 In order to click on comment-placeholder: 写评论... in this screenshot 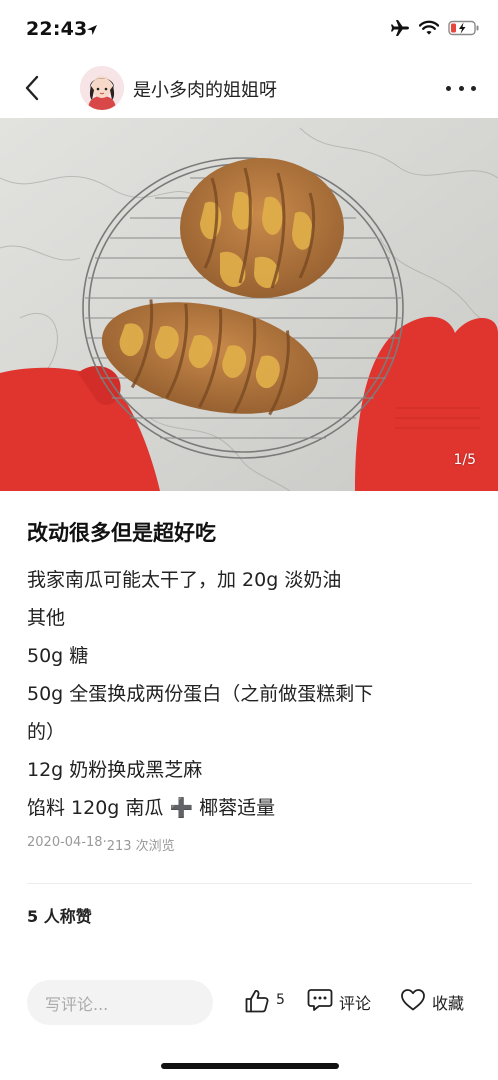, I will do `click(77, 1004)`.